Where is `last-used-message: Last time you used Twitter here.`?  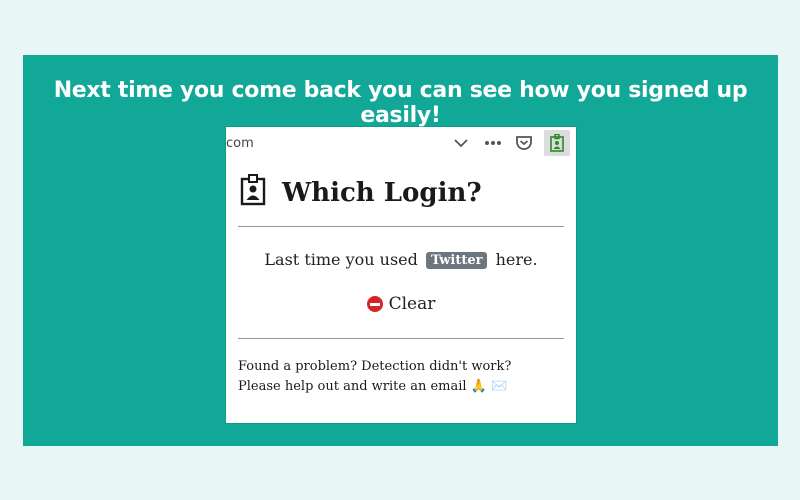
last-used-message: Last time you used Twitter here. is located at coordinates (401, 259).